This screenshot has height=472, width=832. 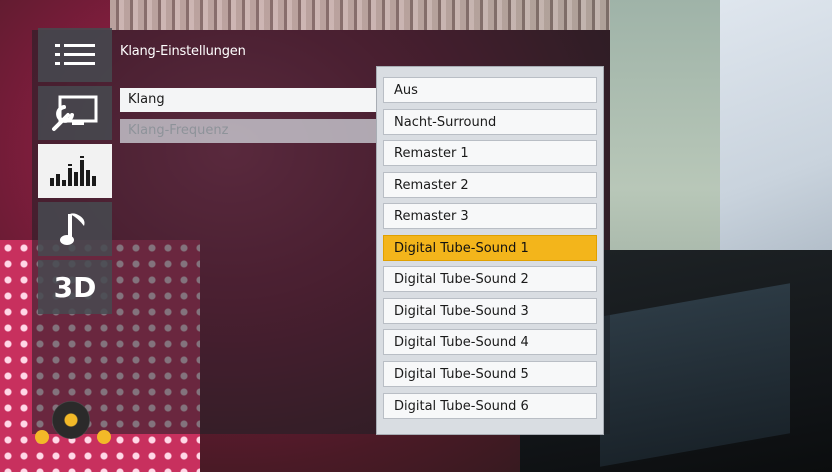 What do you see at coordinates (249, 131) in the screenshot?
I see `klang-frequenz-field: Klang-Frequenz` at bounding box center [249, 131].